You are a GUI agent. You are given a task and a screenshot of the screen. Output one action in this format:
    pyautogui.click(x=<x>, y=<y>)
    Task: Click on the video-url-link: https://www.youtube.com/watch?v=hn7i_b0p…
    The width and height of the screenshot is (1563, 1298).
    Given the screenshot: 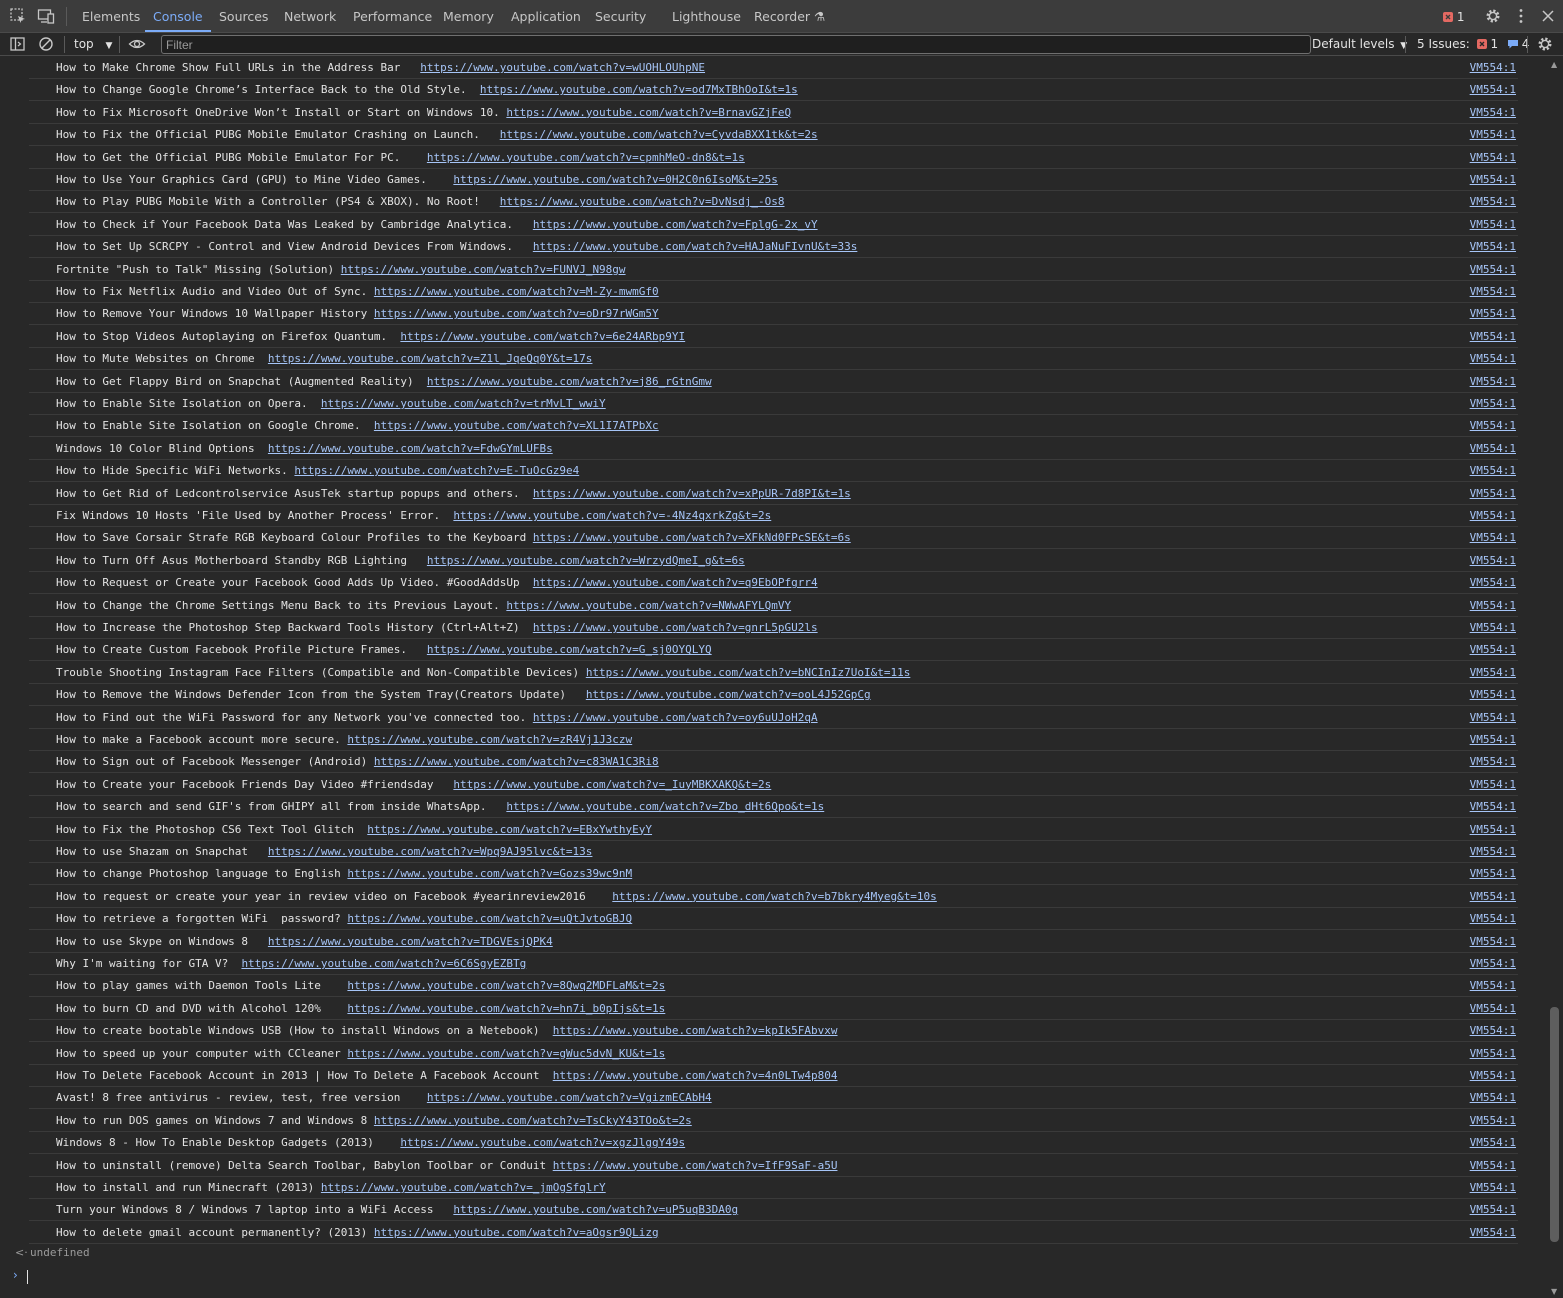 What is the action you would take?
    pyautogui.click(x=506, y=1008)
    